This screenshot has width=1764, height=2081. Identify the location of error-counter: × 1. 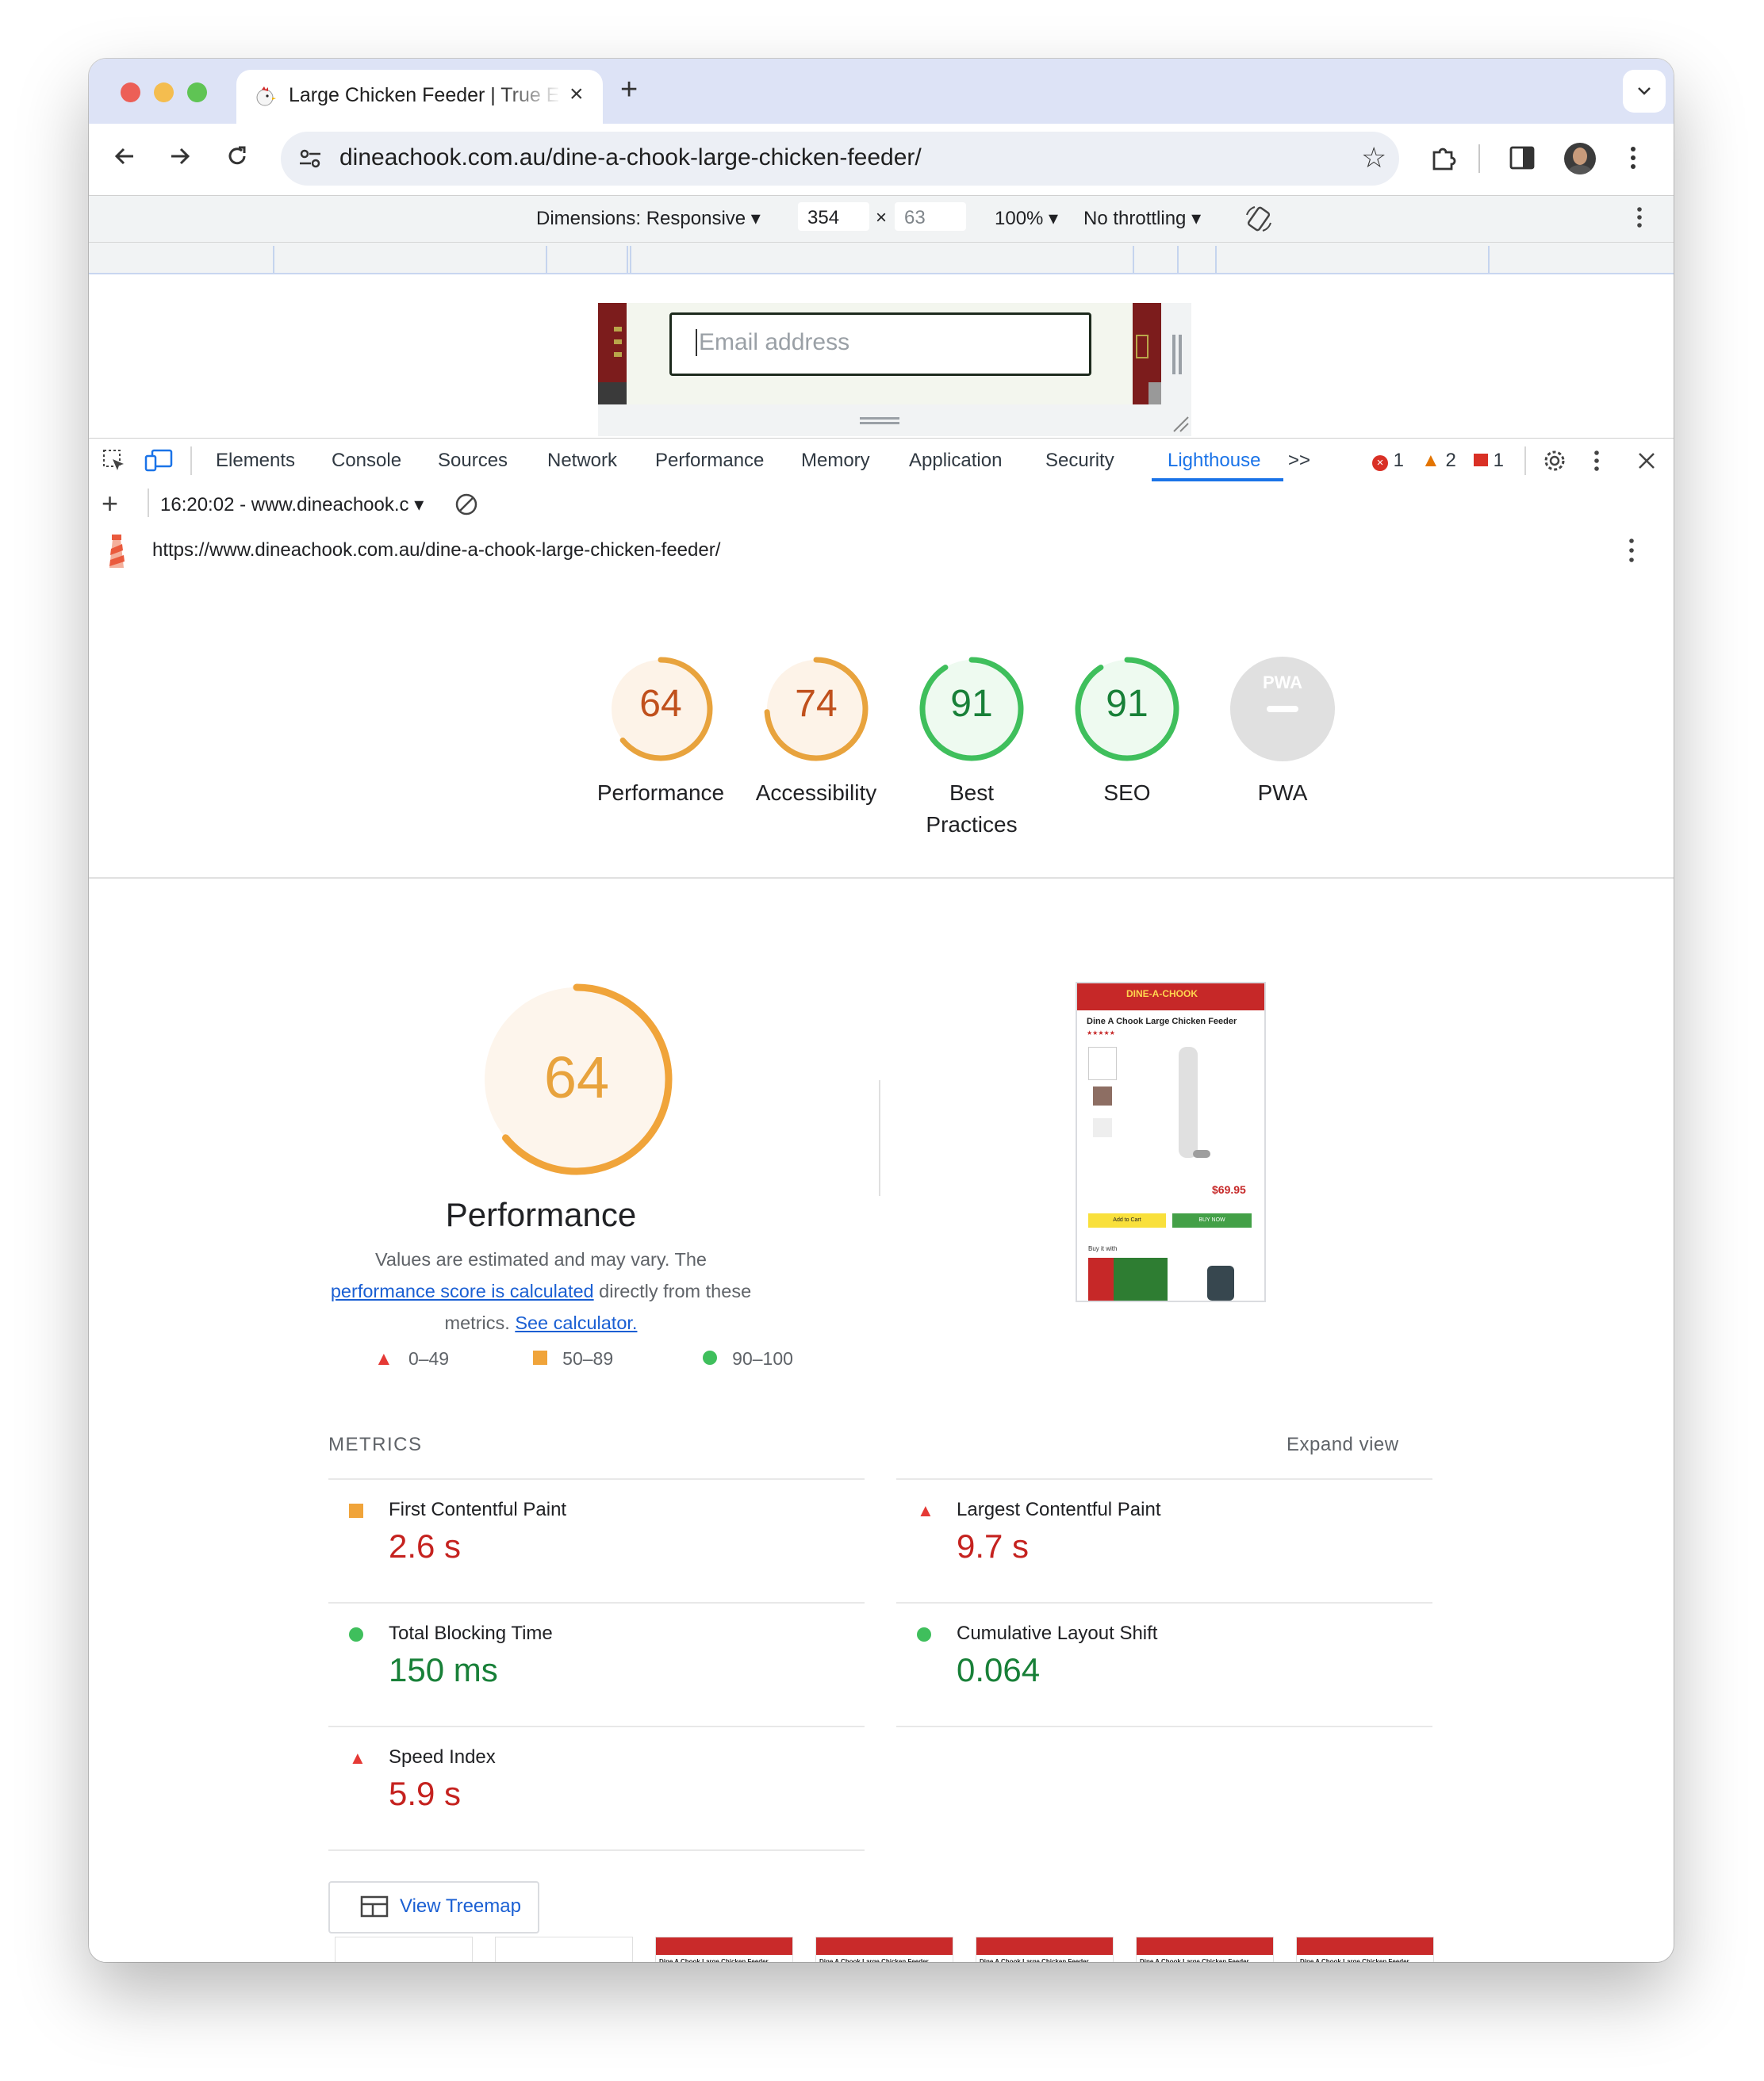
(1388, 461).